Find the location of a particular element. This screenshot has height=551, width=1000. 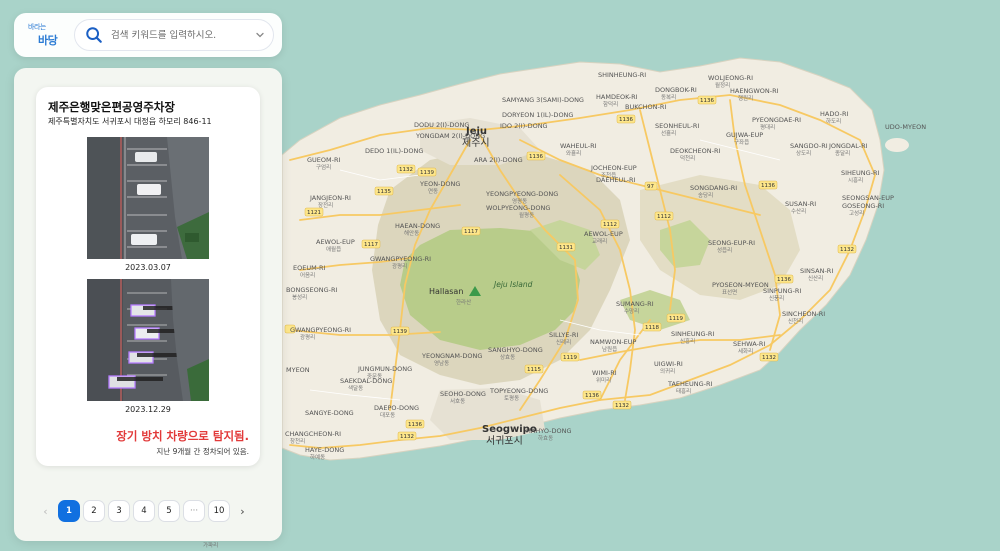

svg-text: 대포동 is located at coordinates (387, 415).